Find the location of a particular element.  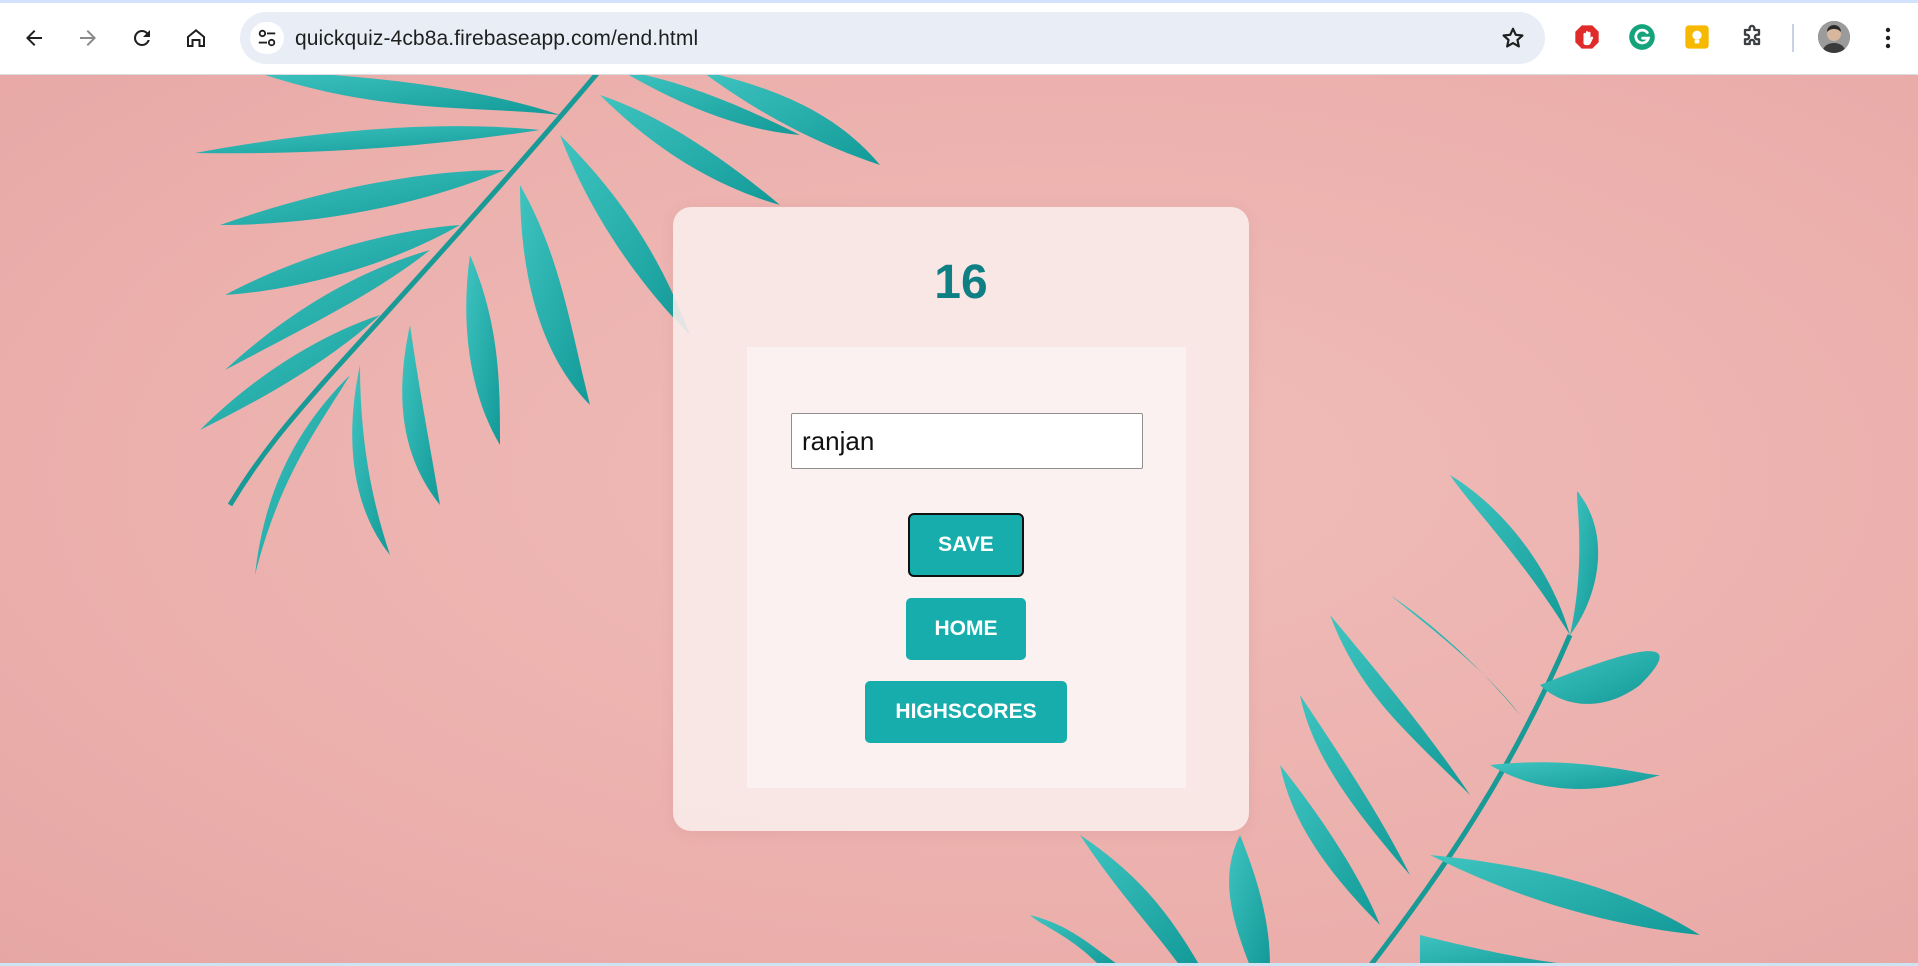

extensions-puzzle-icon is located at coordinates (1752, 37).